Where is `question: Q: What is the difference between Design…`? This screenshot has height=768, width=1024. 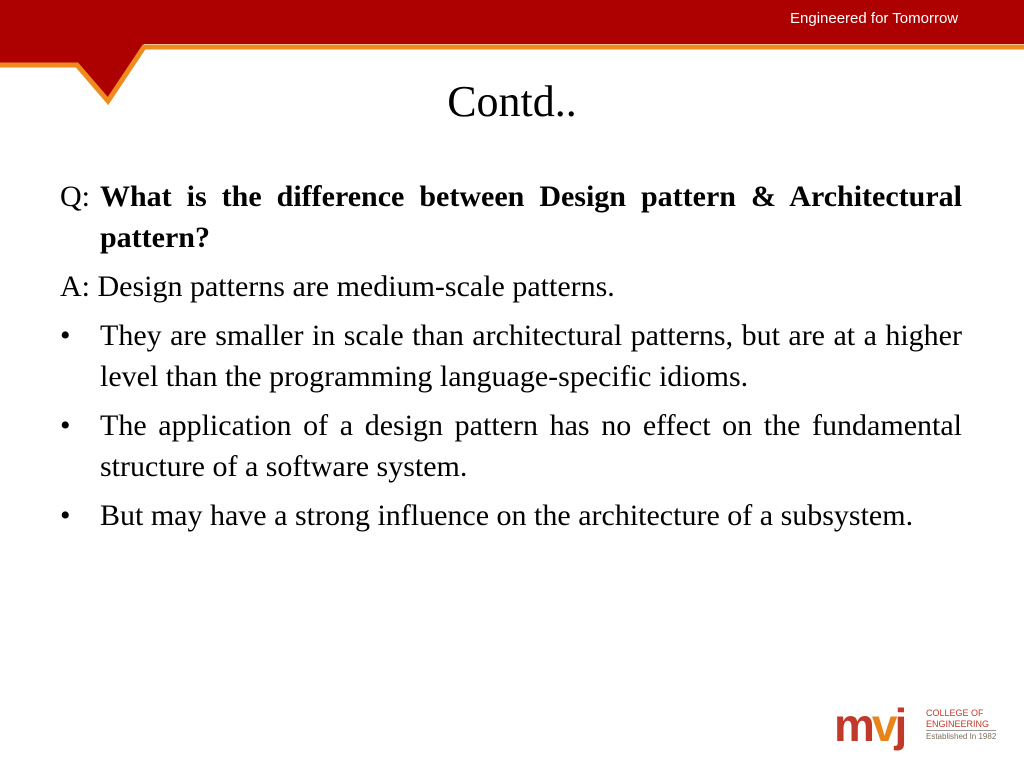
question: Q: What is the difference between Design… is located at coordinates (511, 217).